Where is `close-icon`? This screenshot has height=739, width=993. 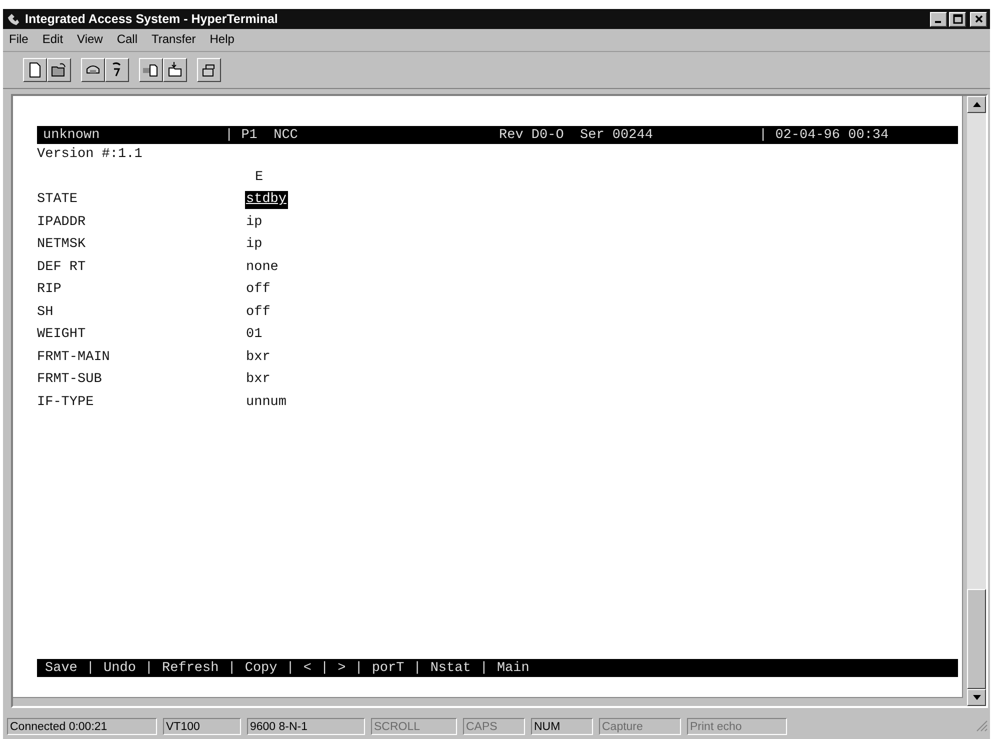
close-icon is located at coordinates (979, 19).